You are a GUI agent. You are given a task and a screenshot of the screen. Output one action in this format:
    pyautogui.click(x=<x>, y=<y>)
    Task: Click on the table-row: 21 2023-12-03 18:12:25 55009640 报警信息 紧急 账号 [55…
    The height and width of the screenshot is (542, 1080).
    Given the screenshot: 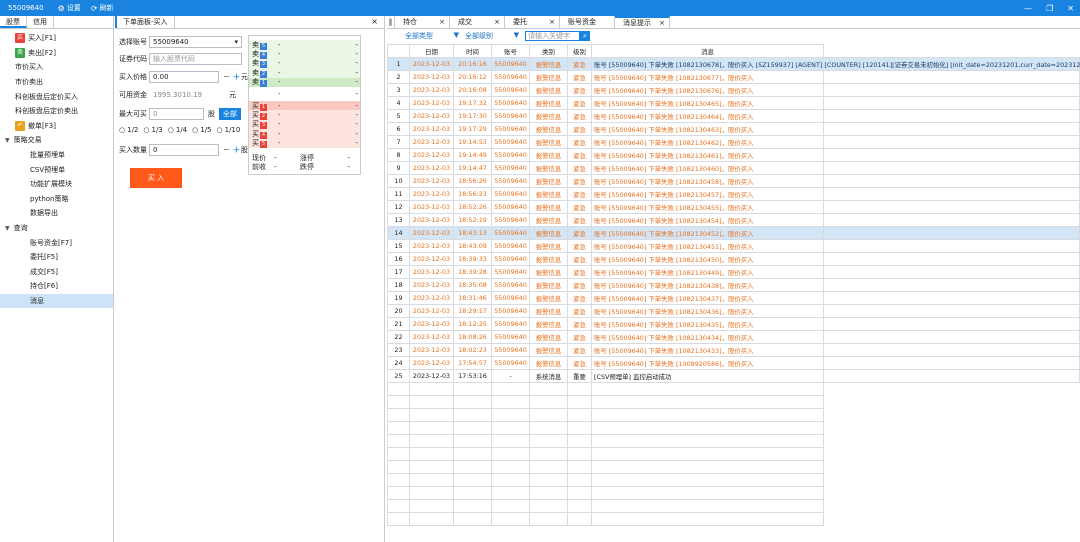 What is the action you would take?
    pyautogui.click(x=733, y=324)
    